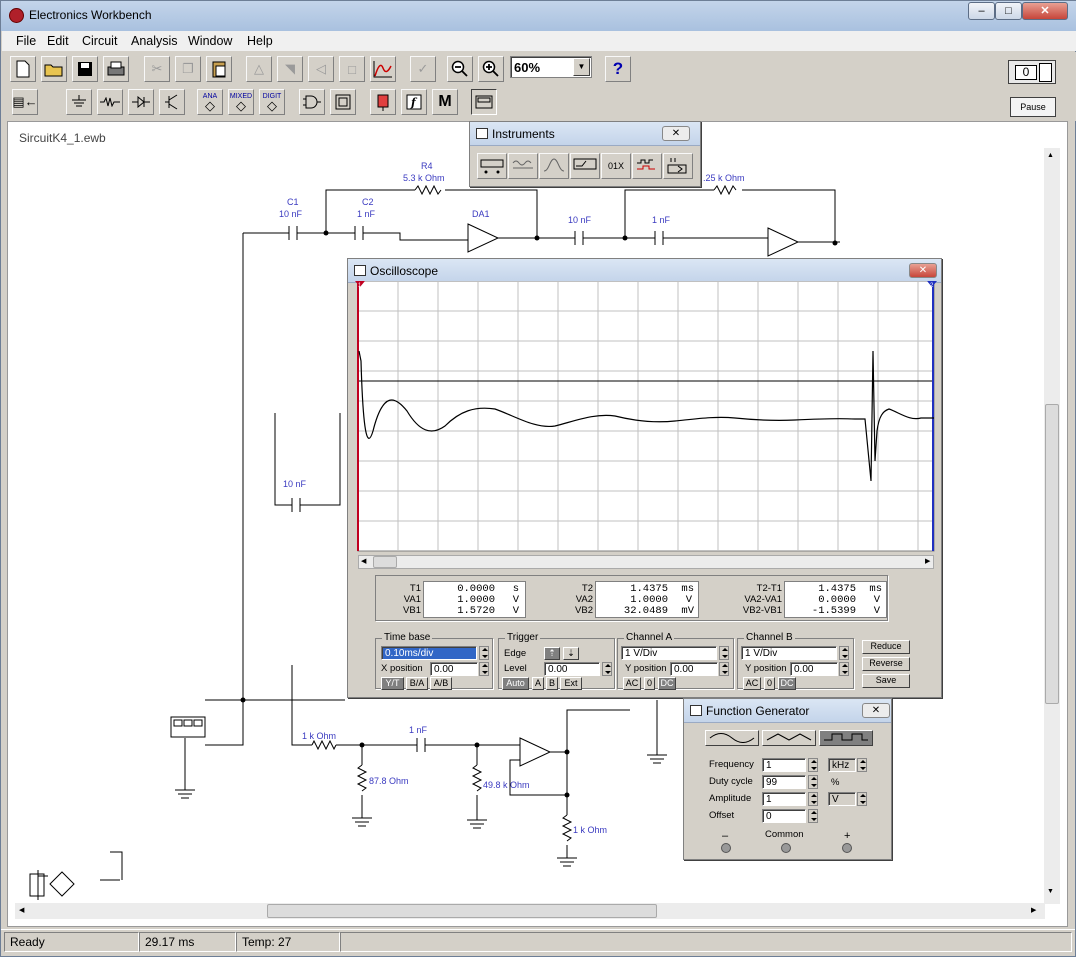 The height and width of the screenshot is (957, 1076). What do you see at coordinates (844, 653) in the screenshot?
I see `channel-b-scale-spinner` at bounding box center [844, 653].